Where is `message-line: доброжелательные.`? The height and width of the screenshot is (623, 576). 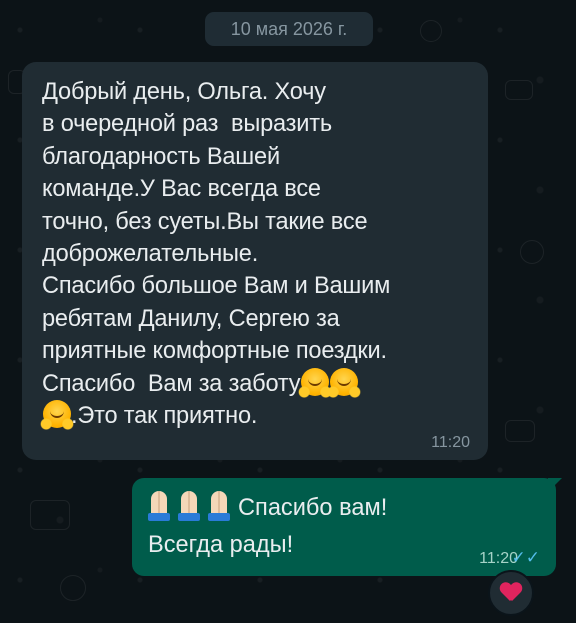
message-line: доброжелательные. is located at coordinates (150, 254).